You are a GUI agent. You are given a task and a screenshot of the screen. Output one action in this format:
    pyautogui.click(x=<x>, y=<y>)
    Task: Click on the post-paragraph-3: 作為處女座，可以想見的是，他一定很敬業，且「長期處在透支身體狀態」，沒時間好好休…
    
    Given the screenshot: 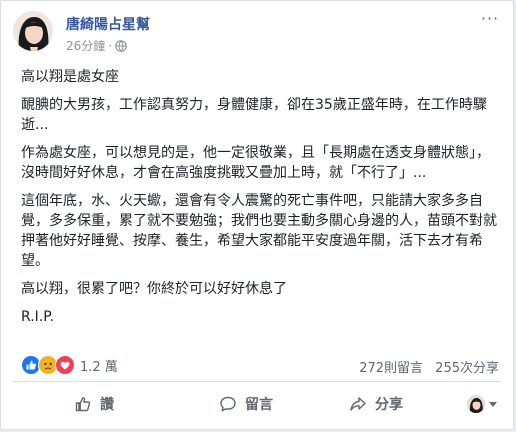 What is the action you would take?
    pyautogui.click(x=255, y=163)
    